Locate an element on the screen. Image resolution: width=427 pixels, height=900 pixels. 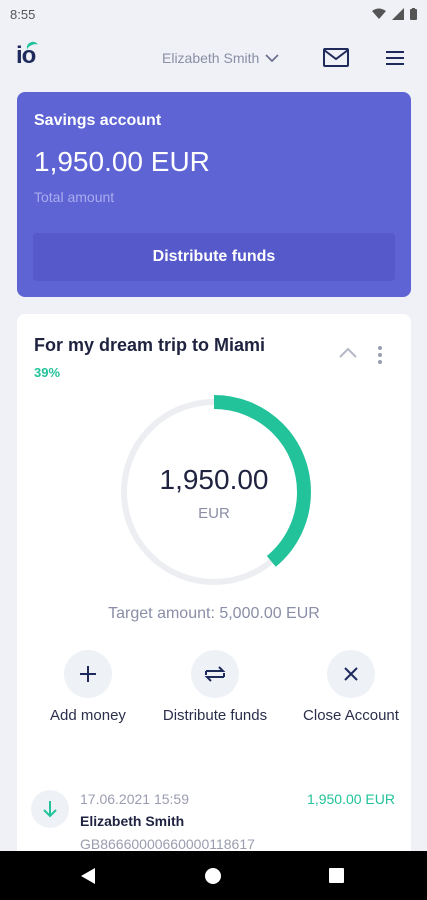
add-money-icon-circle is located at coordinates (88, 674).